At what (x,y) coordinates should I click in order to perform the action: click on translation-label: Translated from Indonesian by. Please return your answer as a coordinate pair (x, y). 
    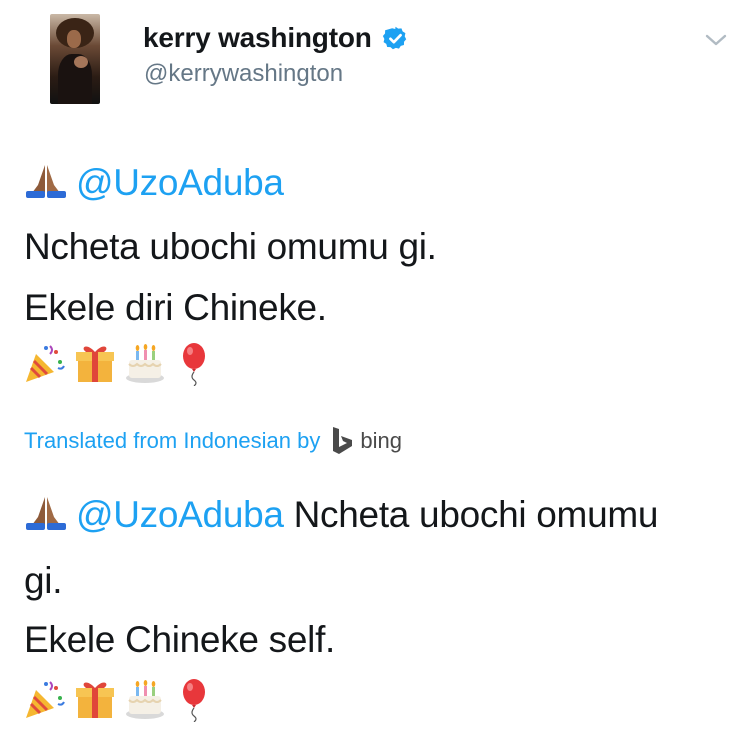
    Looking at the image, I should click on (172, 441).